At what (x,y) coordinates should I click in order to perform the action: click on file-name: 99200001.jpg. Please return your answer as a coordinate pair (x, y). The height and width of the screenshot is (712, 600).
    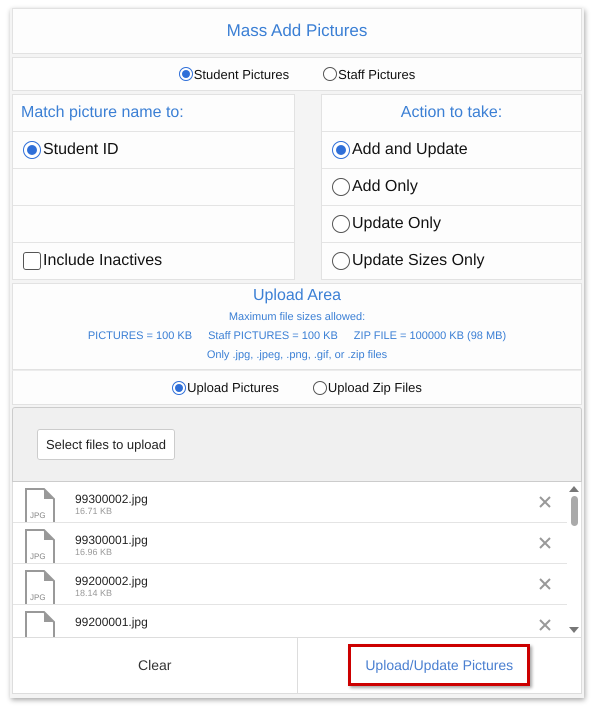
    Looking at the image, I should click on (111, 621).